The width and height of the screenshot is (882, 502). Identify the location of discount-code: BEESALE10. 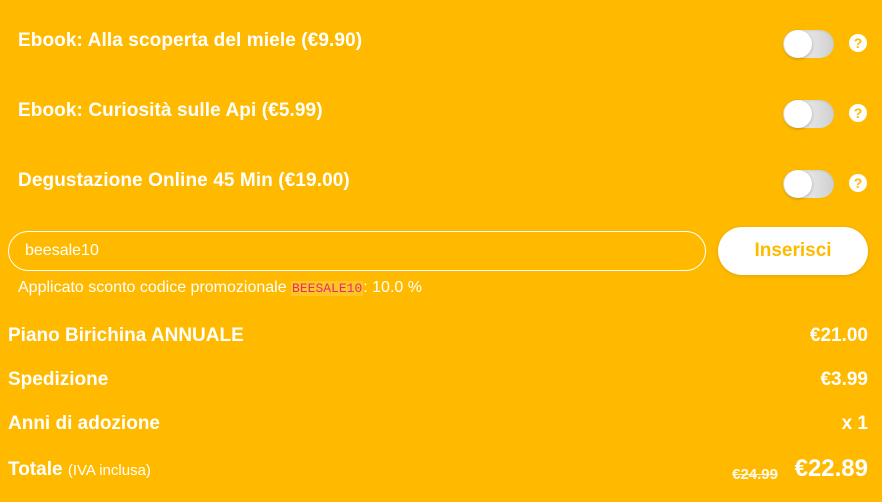
(327, 288).